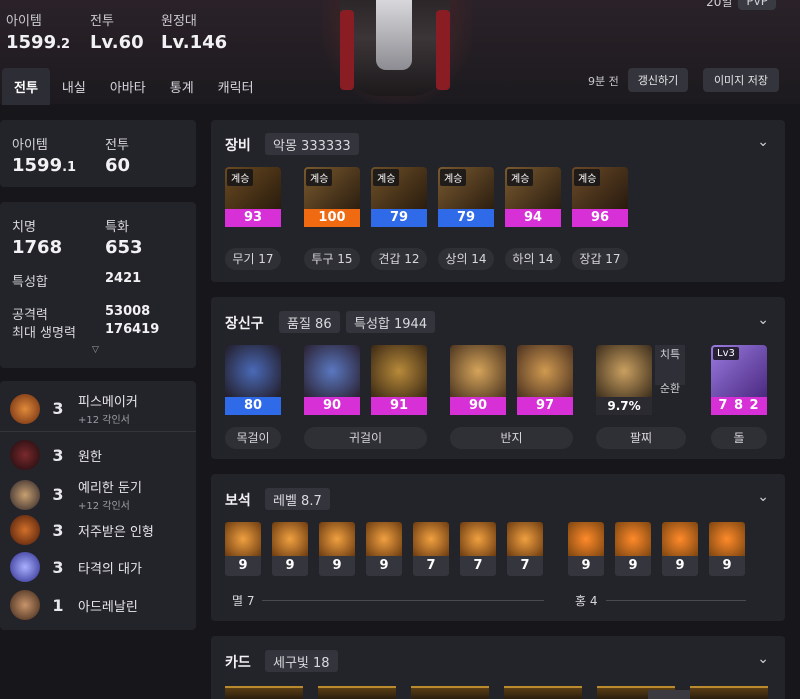 The image size is (800, 699). Describe the element at coordinates (332, 197) in the screenshot. I see `equipment-helmet: 계승 100` at that location.